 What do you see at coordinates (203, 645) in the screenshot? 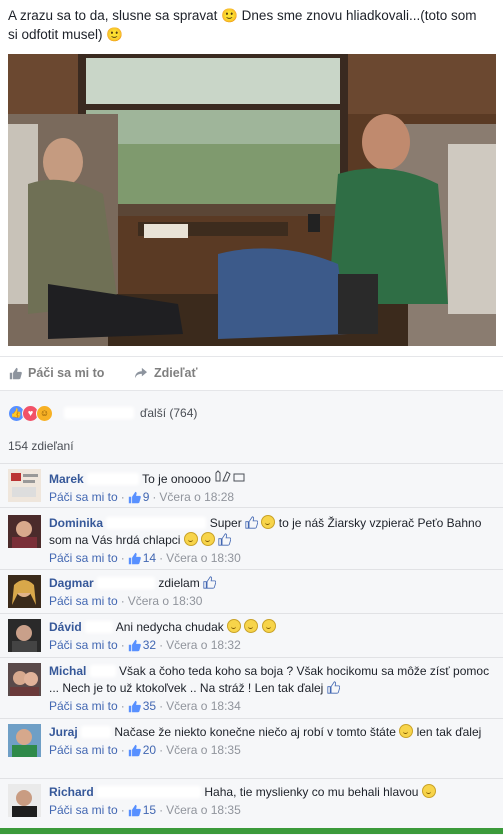
I see `comment-time: Včera o 18:32` at bounding box center [203, 645].